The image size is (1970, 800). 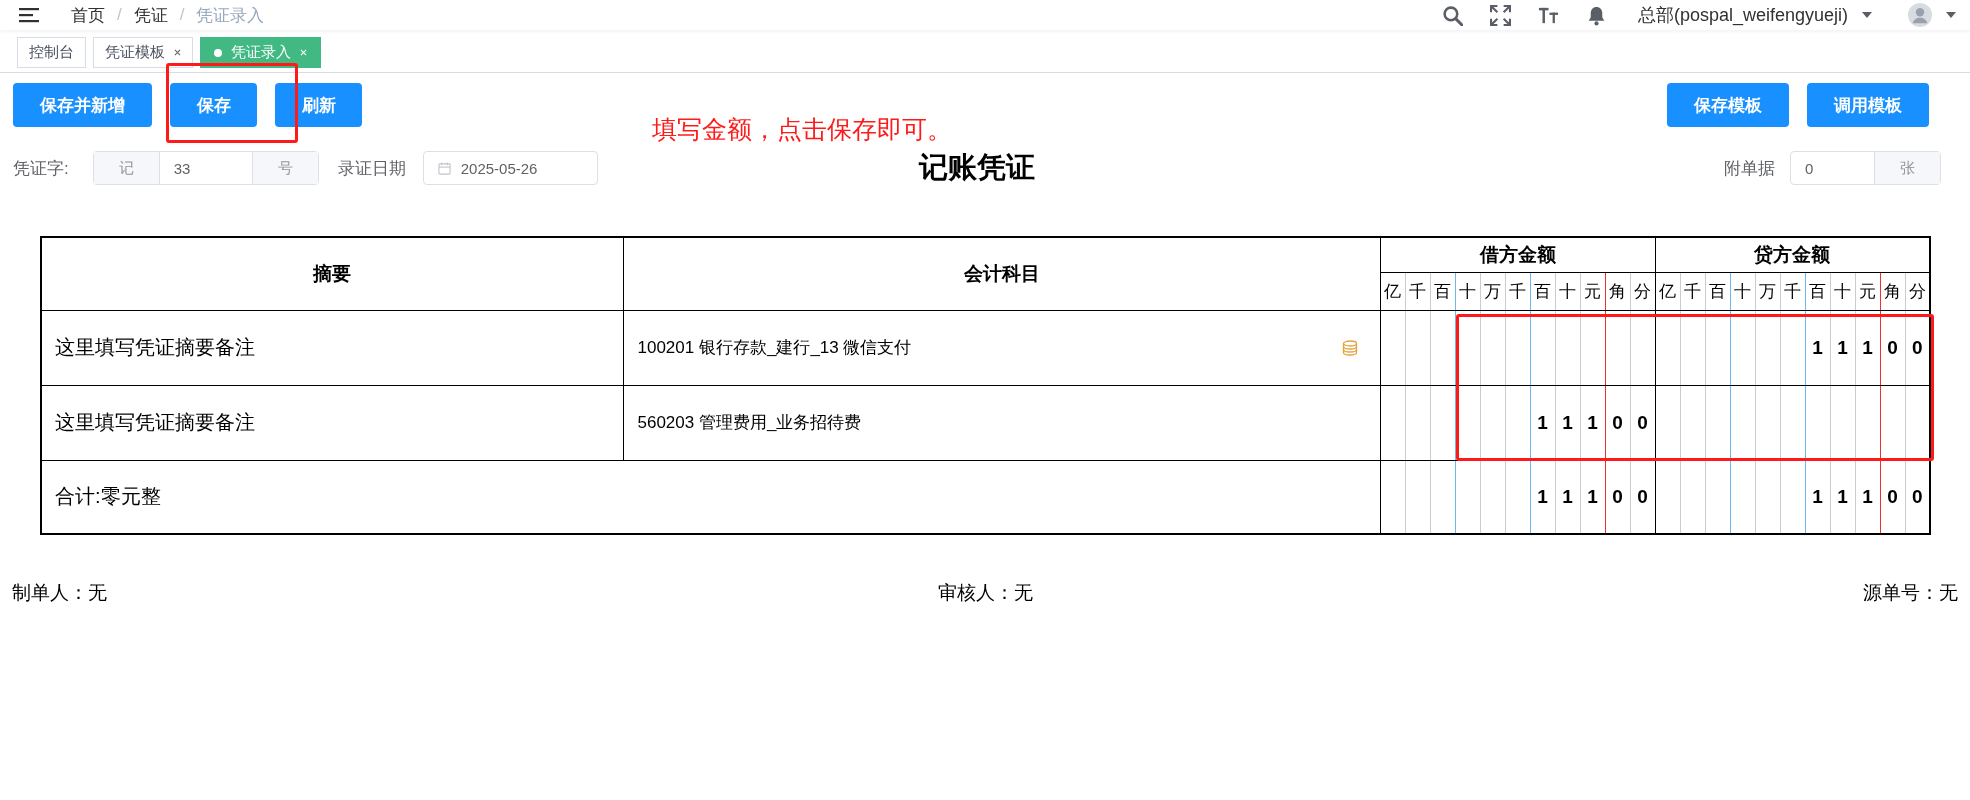 I want to click on account-subject: 100201 银行存款_建行_13 微信支付, so click(x=774, y=347).